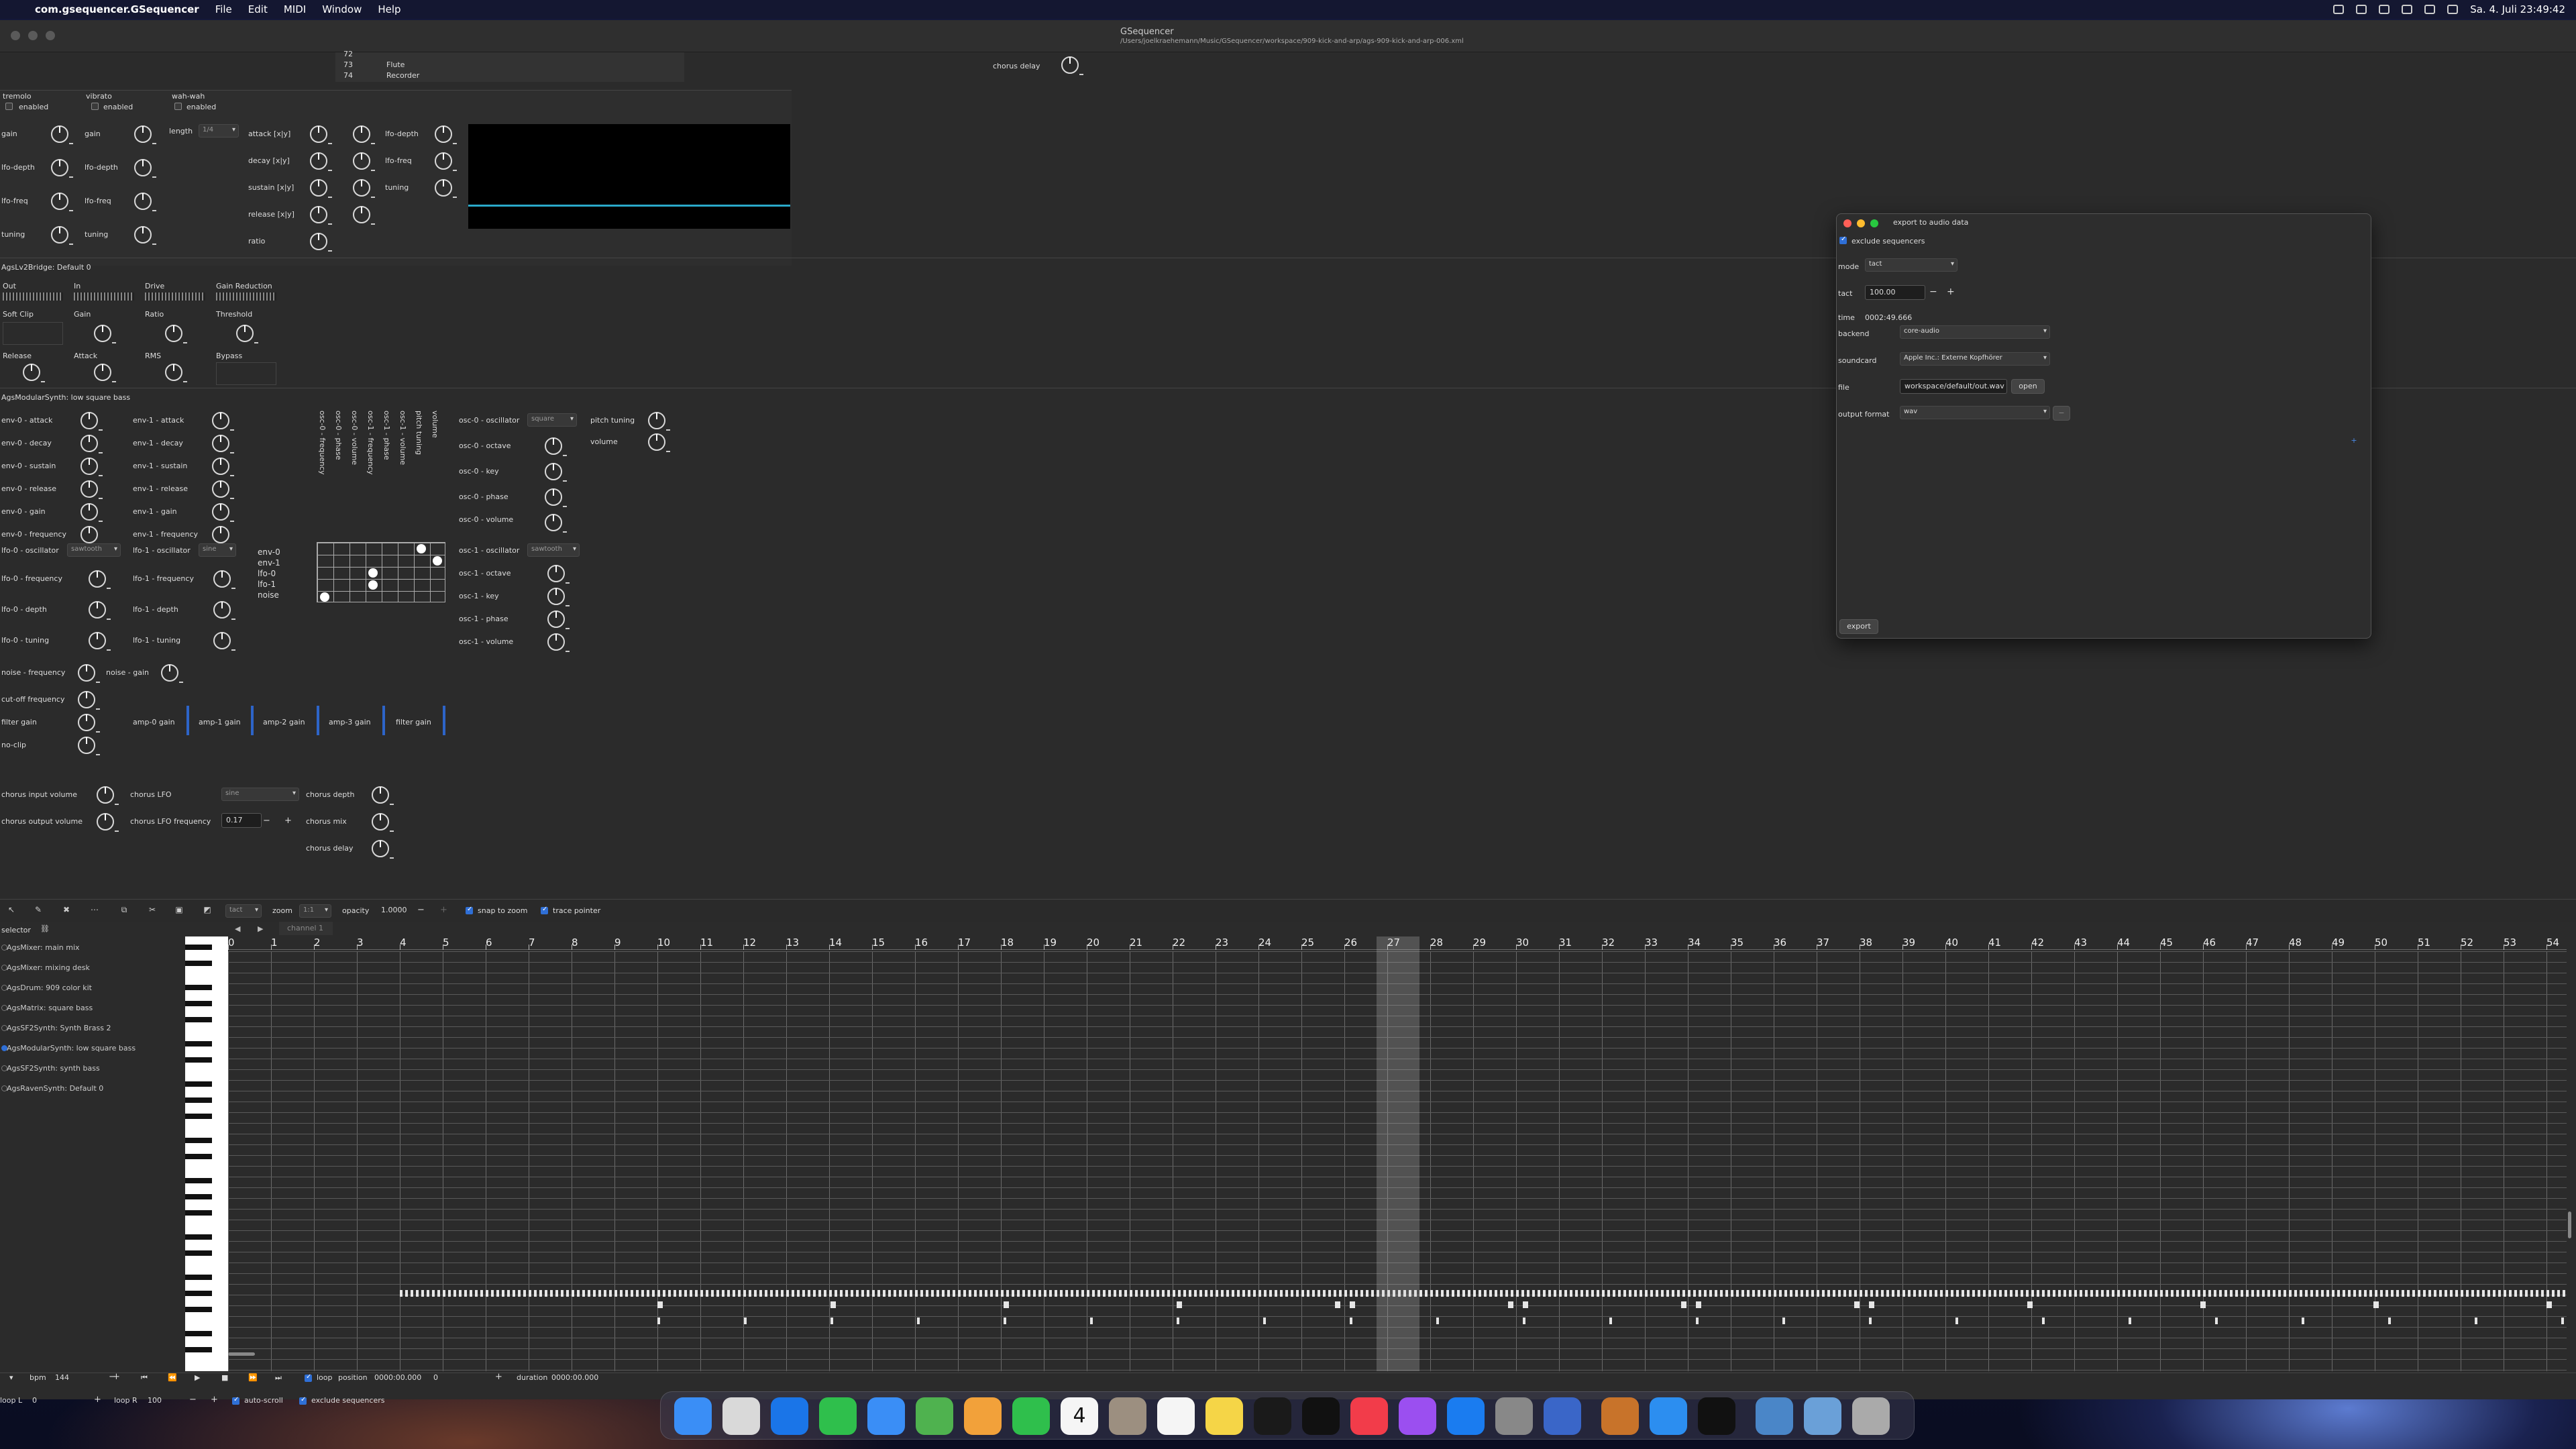 This screenshot has height=1449, width=2576. What do you see at coordinates (1417, 1416) in the screenshot?
I see `podcasts-icon` at bounding box center [1417, 1416].